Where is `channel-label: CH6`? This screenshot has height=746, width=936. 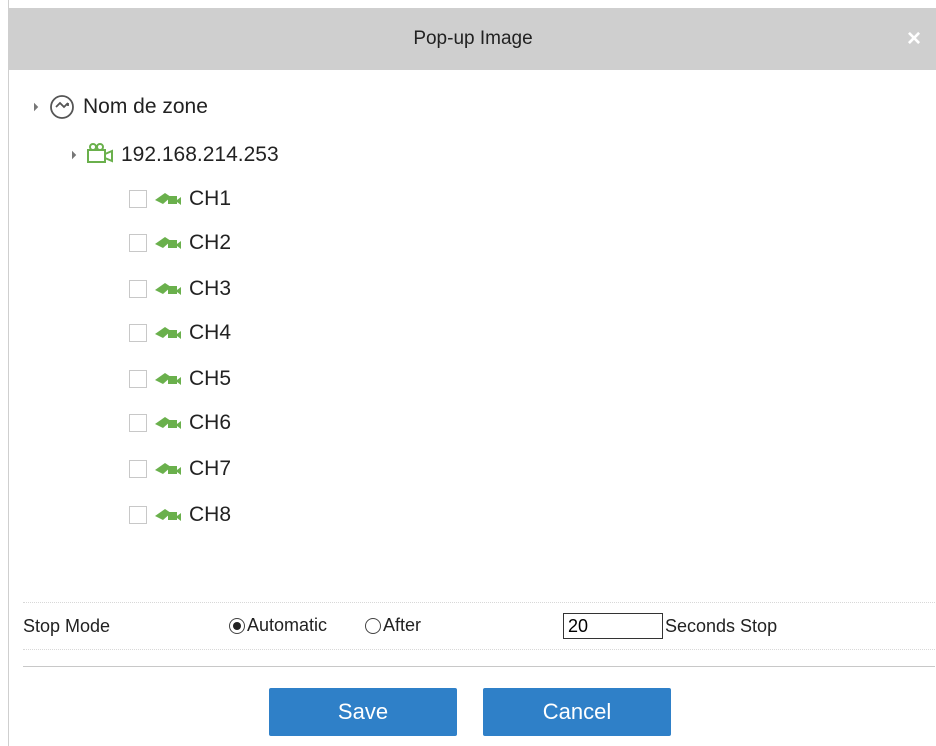
channel-label: CH6 is located at coordinates (210, 422).